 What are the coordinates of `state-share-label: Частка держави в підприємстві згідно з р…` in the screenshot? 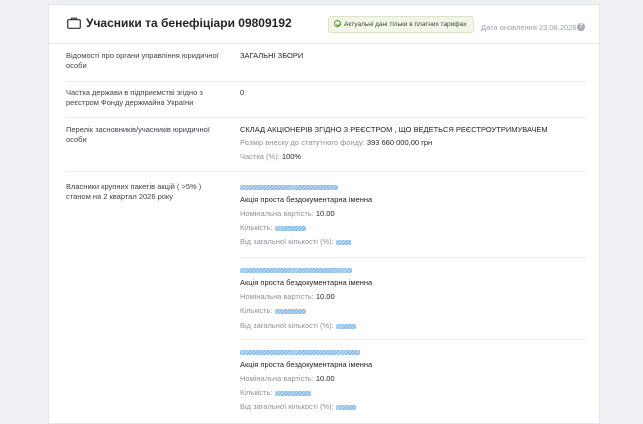 It's located at (134, 97).